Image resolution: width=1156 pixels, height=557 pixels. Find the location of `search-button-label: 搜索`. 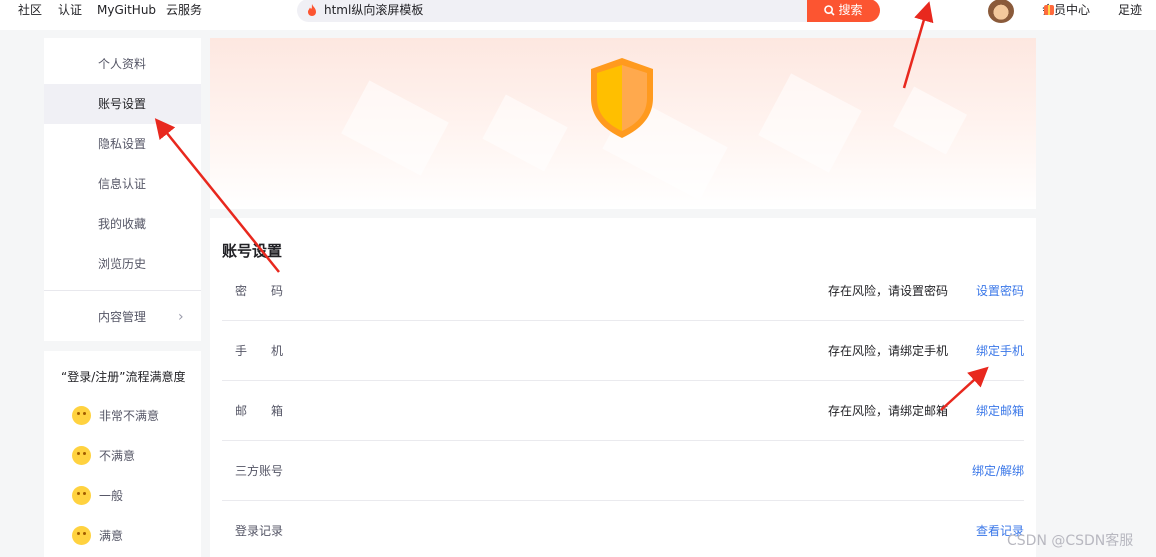

search-button-label: 搜索 is located at coordinates (850, 10).